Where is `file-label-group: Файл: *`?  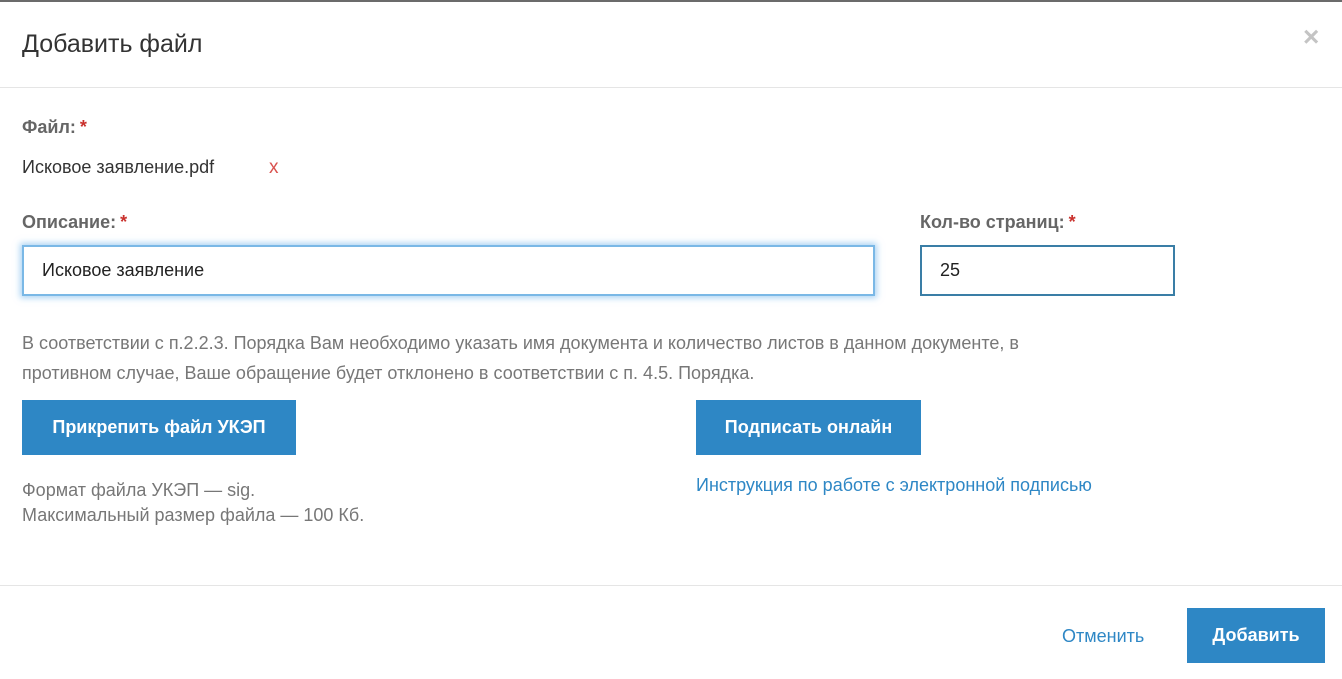
file-label-group: Файл: * is located at coordinates (54, 127).